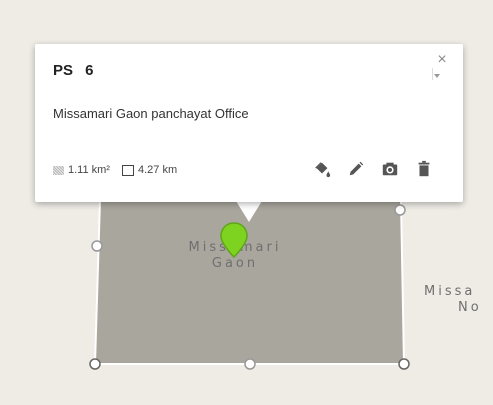  I want to click on scroll-indicator, so click(437, 74).